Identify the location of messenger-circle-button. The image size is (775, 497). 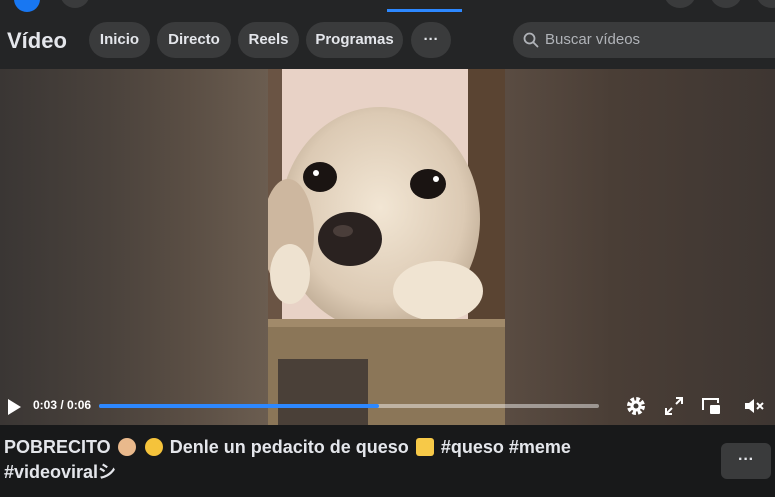
(726, 4).